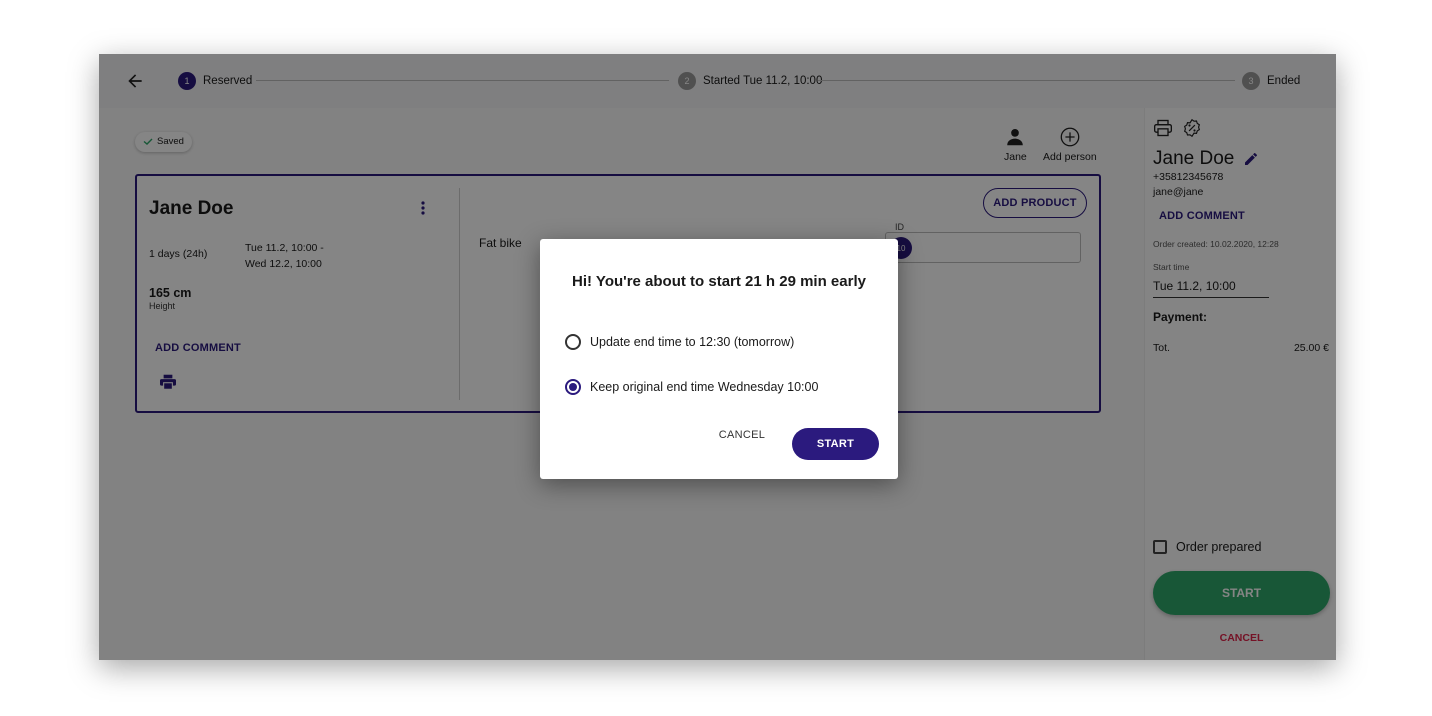 This screenshot has height=716, width=1432. What do you see at coordinates (742, 435) in the screenshot?
I see `dialog-cancel-button: CANCEL` at bounding box center [742, 435].